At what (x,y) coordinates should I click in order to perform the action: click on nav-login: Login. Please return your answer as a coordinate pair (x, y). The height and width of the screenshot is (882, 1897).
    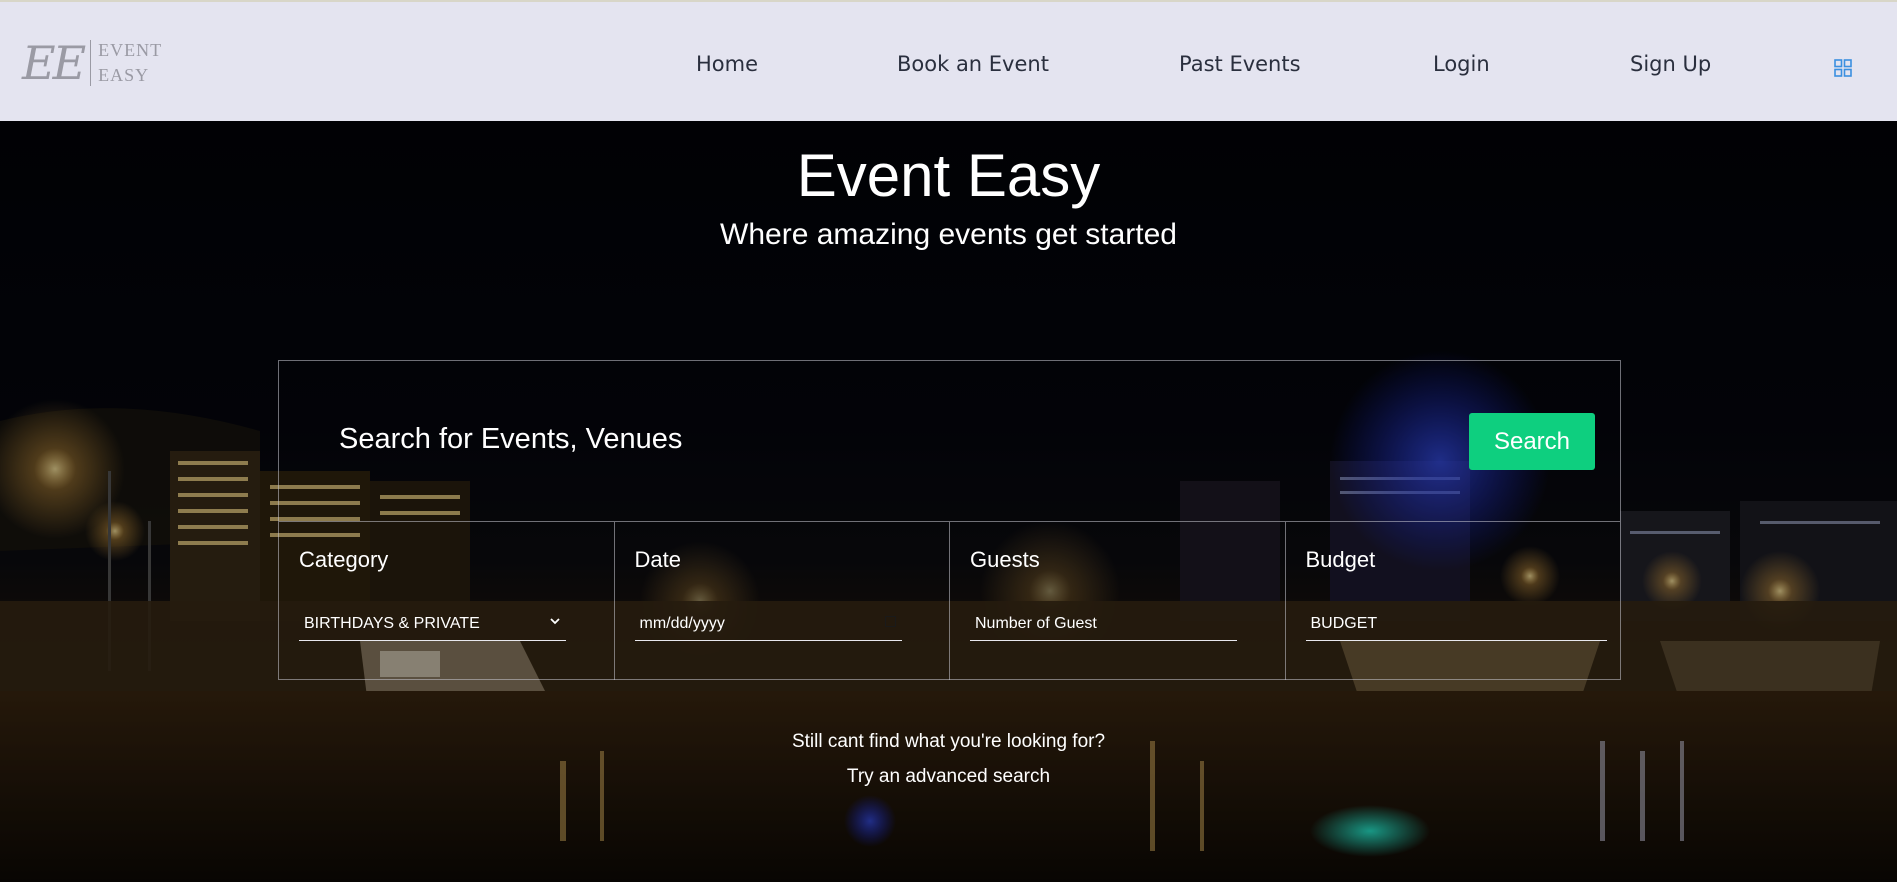
    Looking at the image, I should click on (1461, 64).